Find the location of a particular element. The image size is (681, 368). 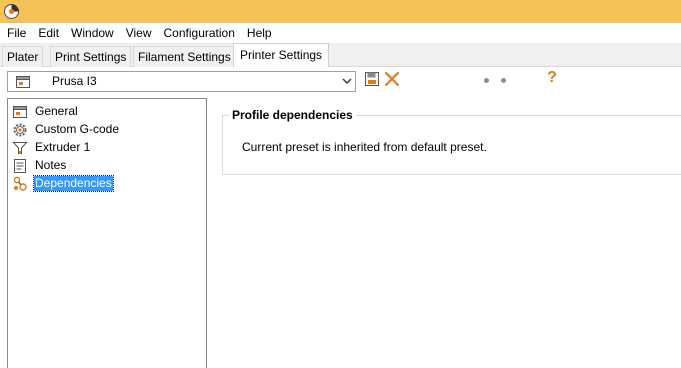

printer-preset-icon is located at coordinates (23, 82).